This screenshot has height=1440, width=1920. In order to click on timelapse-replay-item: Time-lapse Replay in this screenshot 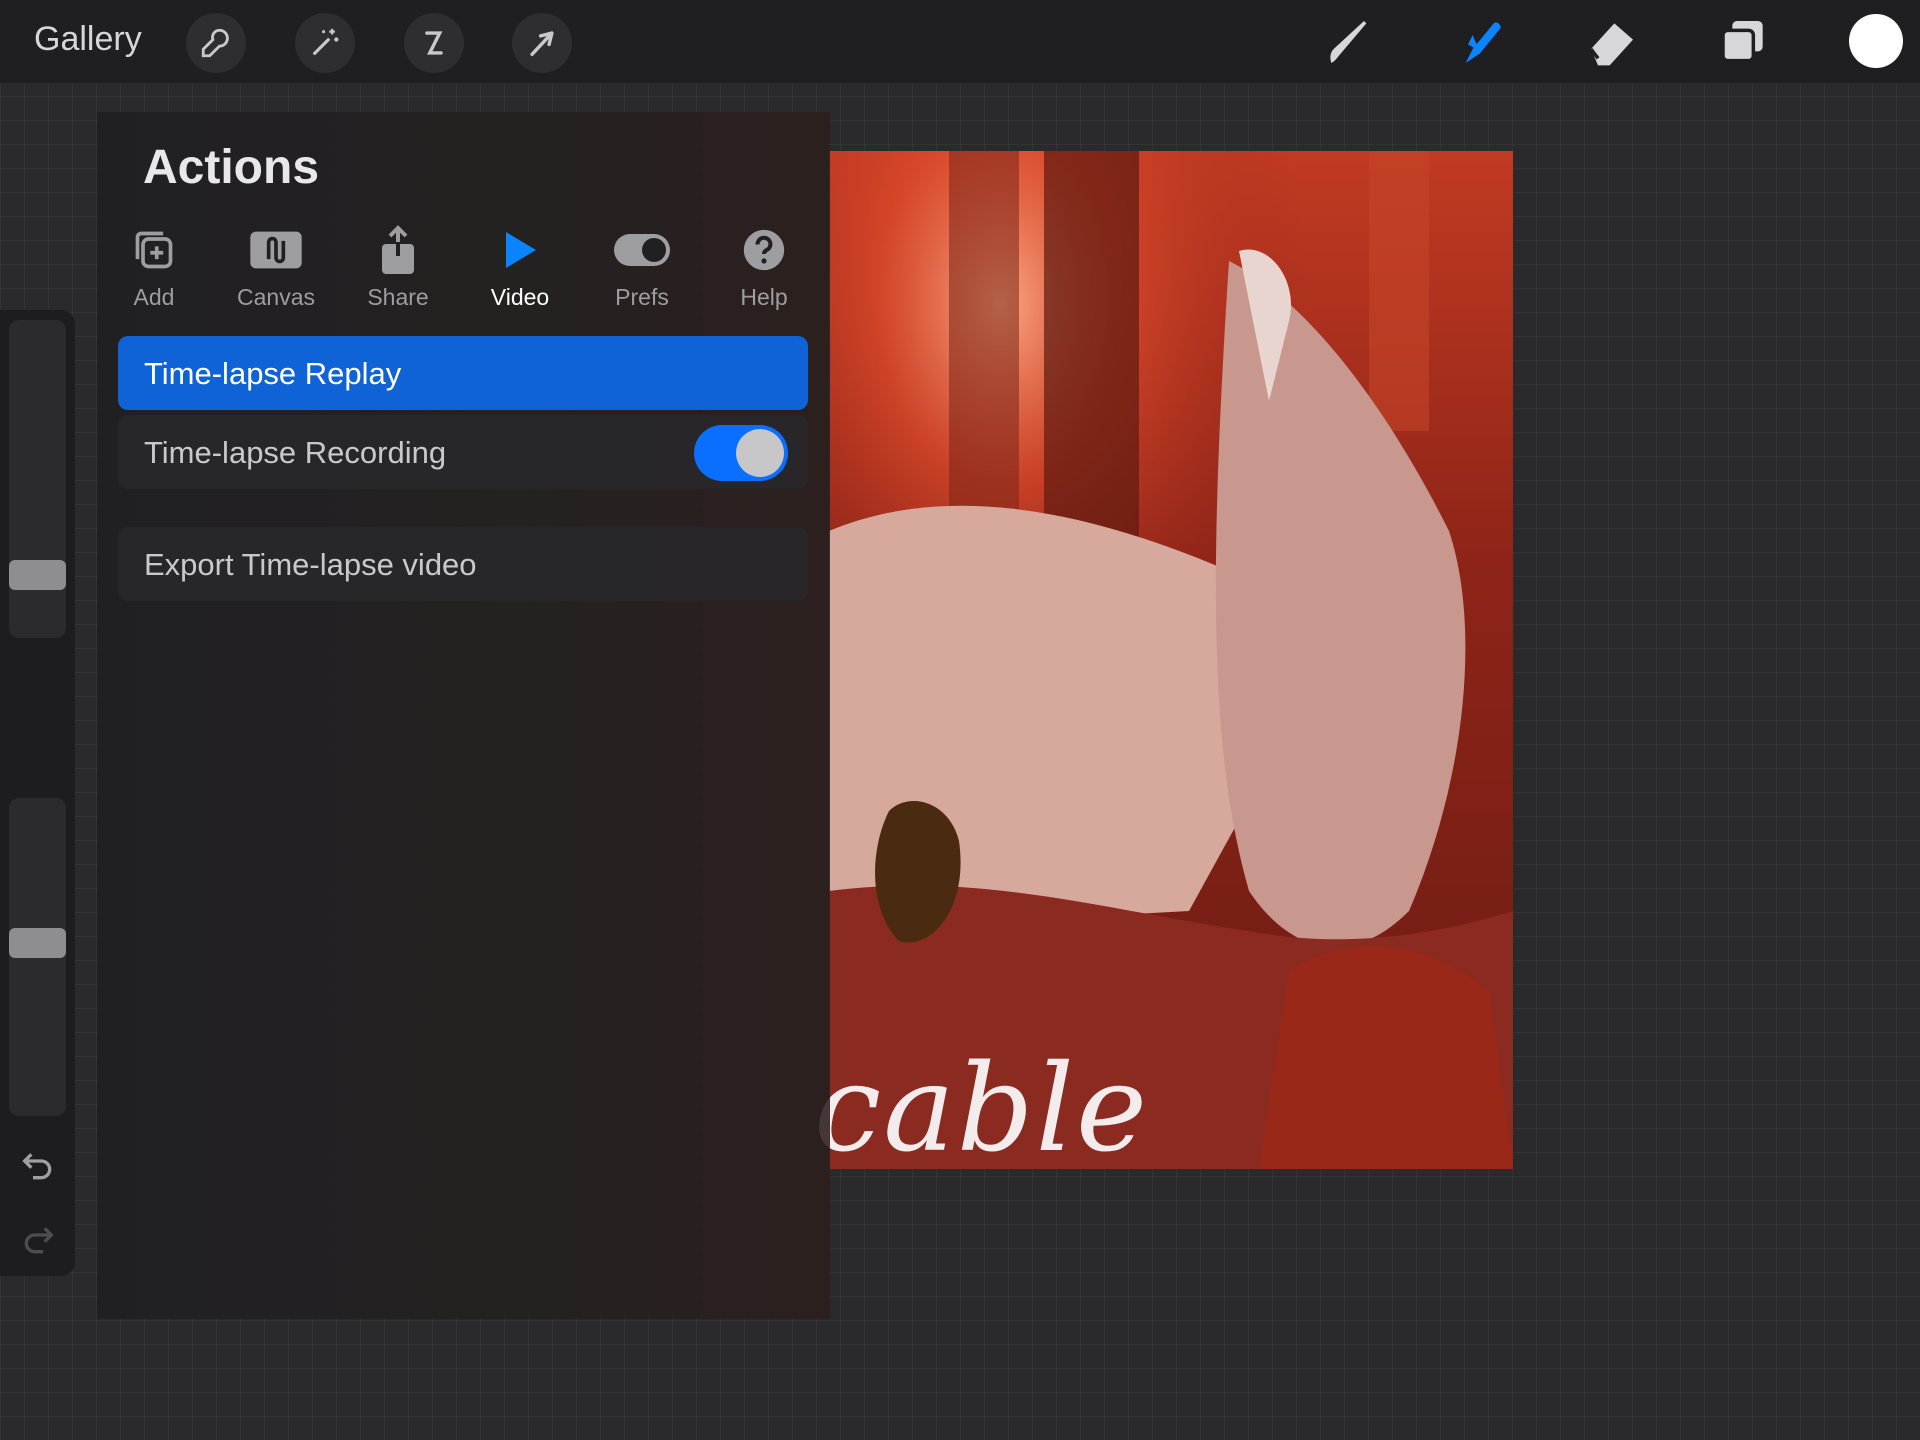, I will do `click(463, 373)`.